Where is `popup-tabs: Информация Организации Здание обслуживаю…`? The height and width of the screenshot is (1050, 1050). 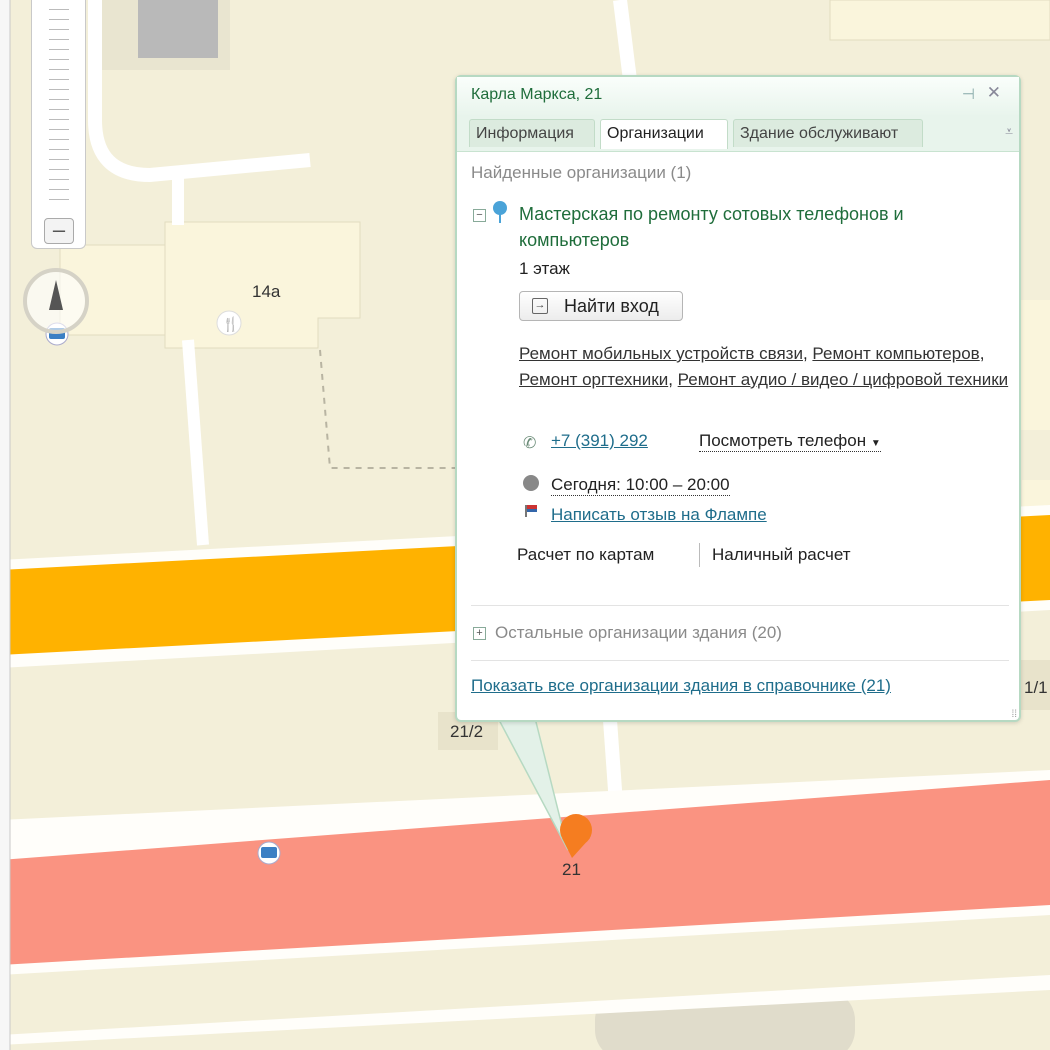
popup-tabs: Информация Организации Здание обслуживаю… is located at coordinates (738, 133).